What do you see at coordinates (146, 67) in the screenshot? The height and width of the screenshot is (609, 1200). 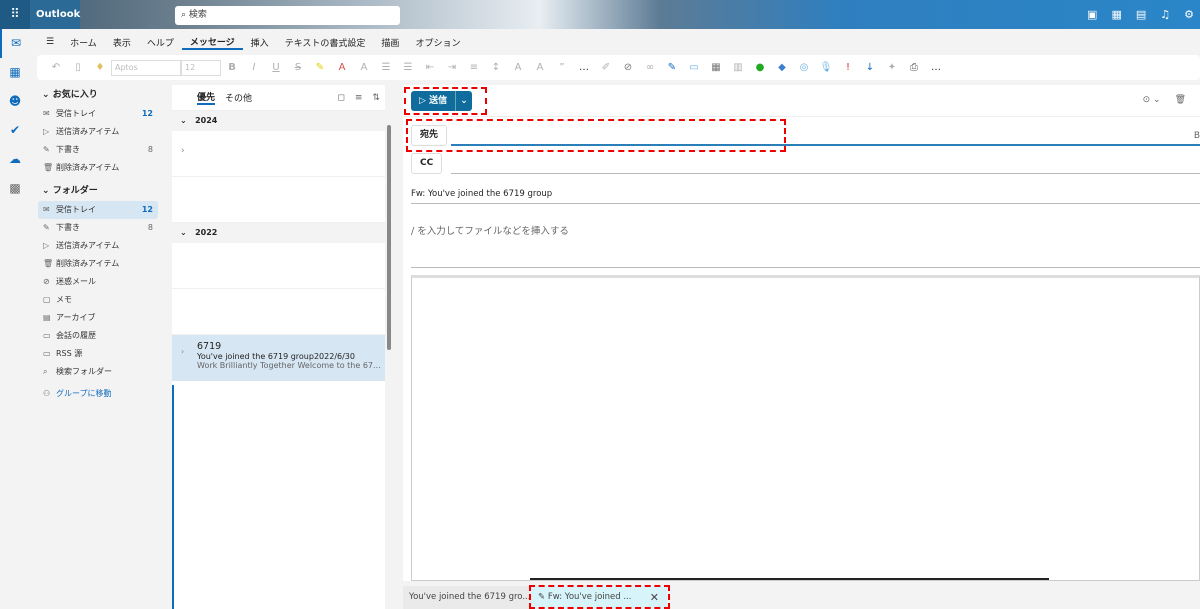 I see `font-select: Aptos` at bounding box center [146, 67].